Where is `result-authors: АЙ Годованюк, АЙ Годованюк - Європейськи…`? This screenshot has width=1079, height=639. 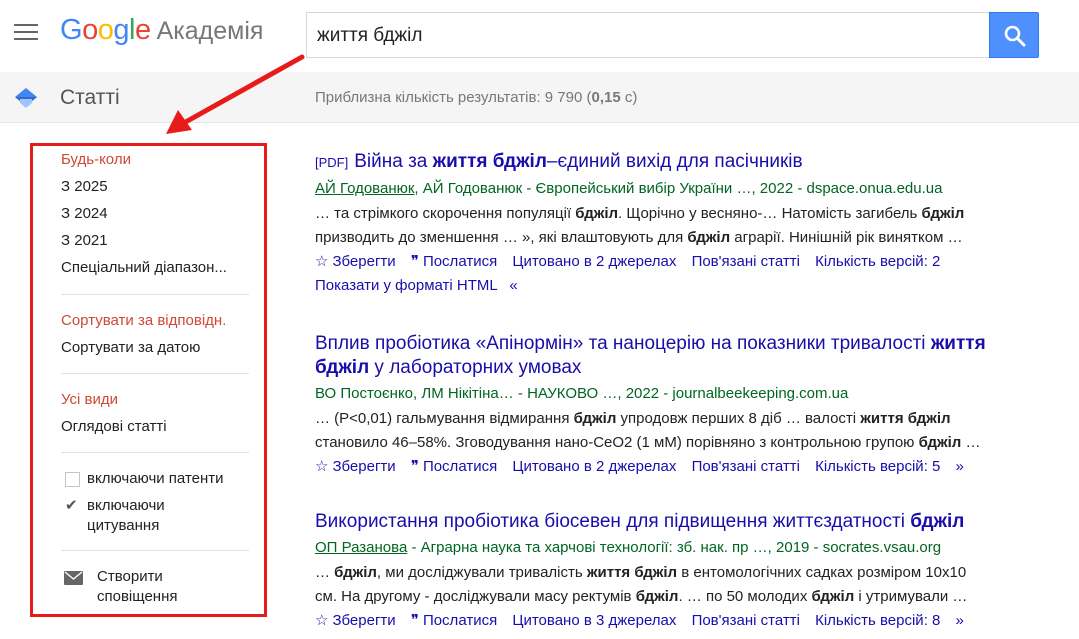
result-authors: АЙ Годованюк, АЙ Годованюк - Європейськи… is located at coordinates (629, 188).